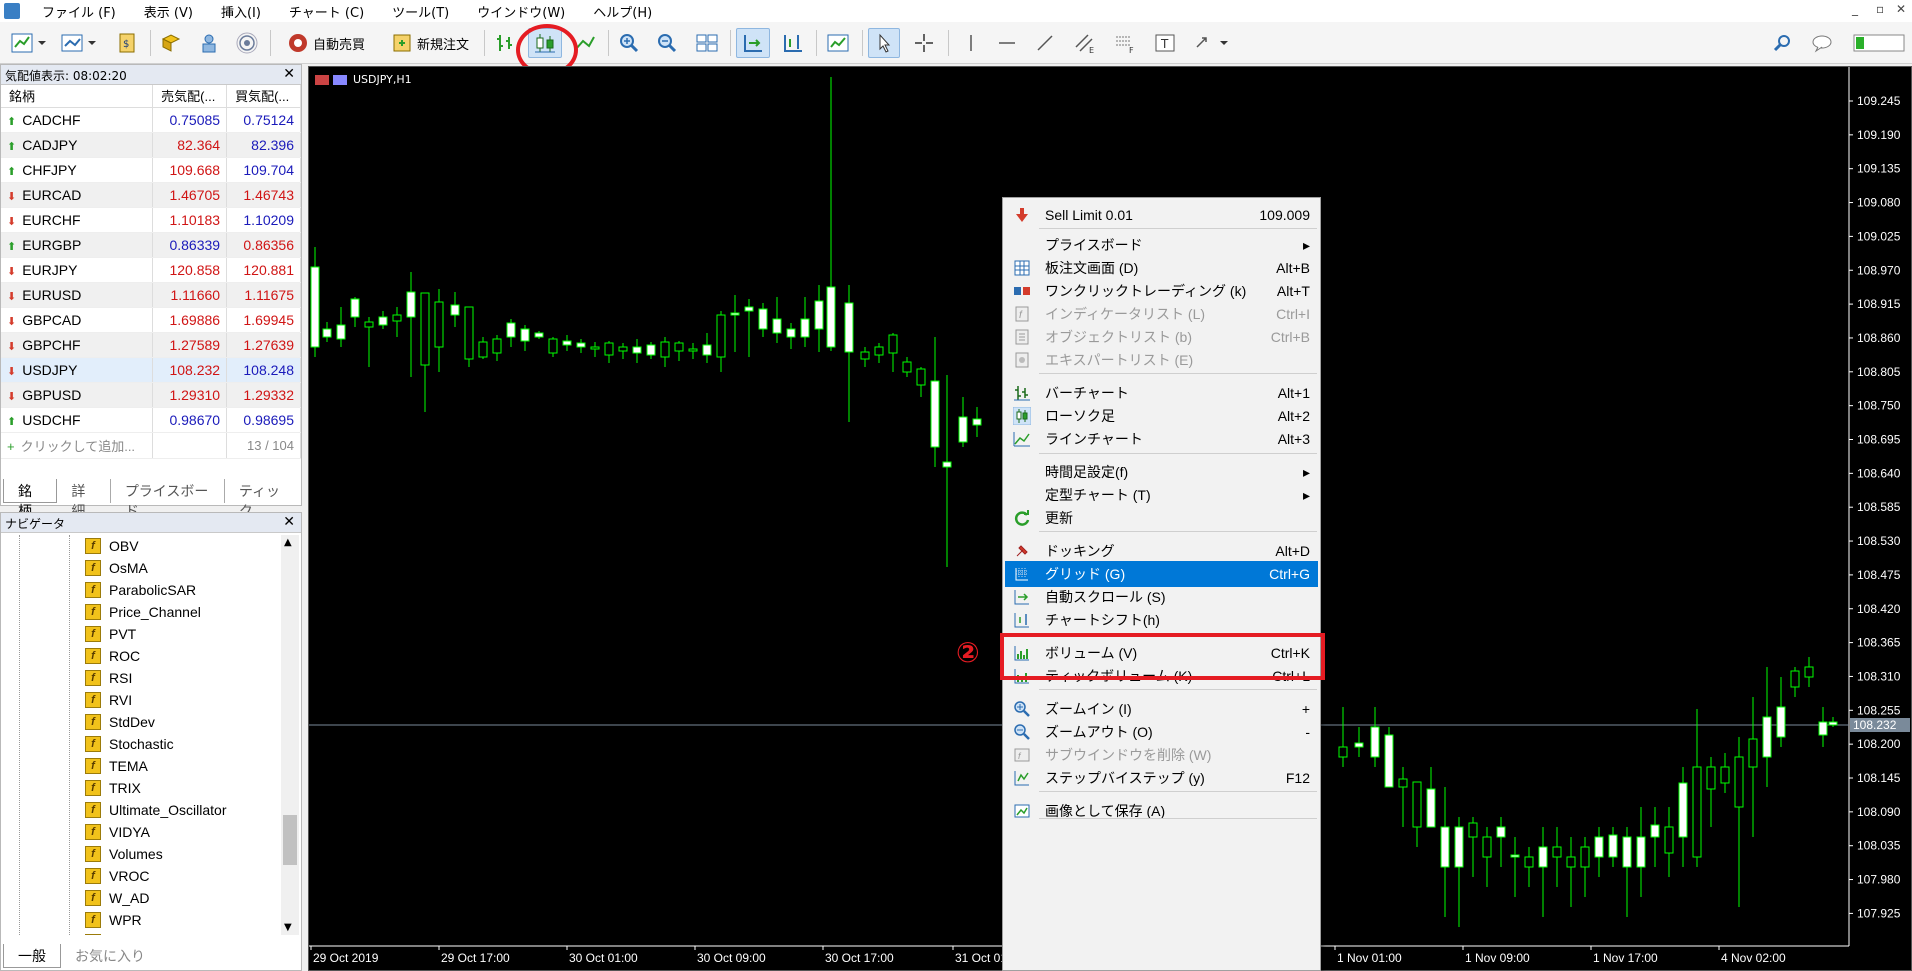  Describe the element at coordinates (77, 420) in the screenshot. I see `symbol-cell: ⬆ USDCHF` at that location.